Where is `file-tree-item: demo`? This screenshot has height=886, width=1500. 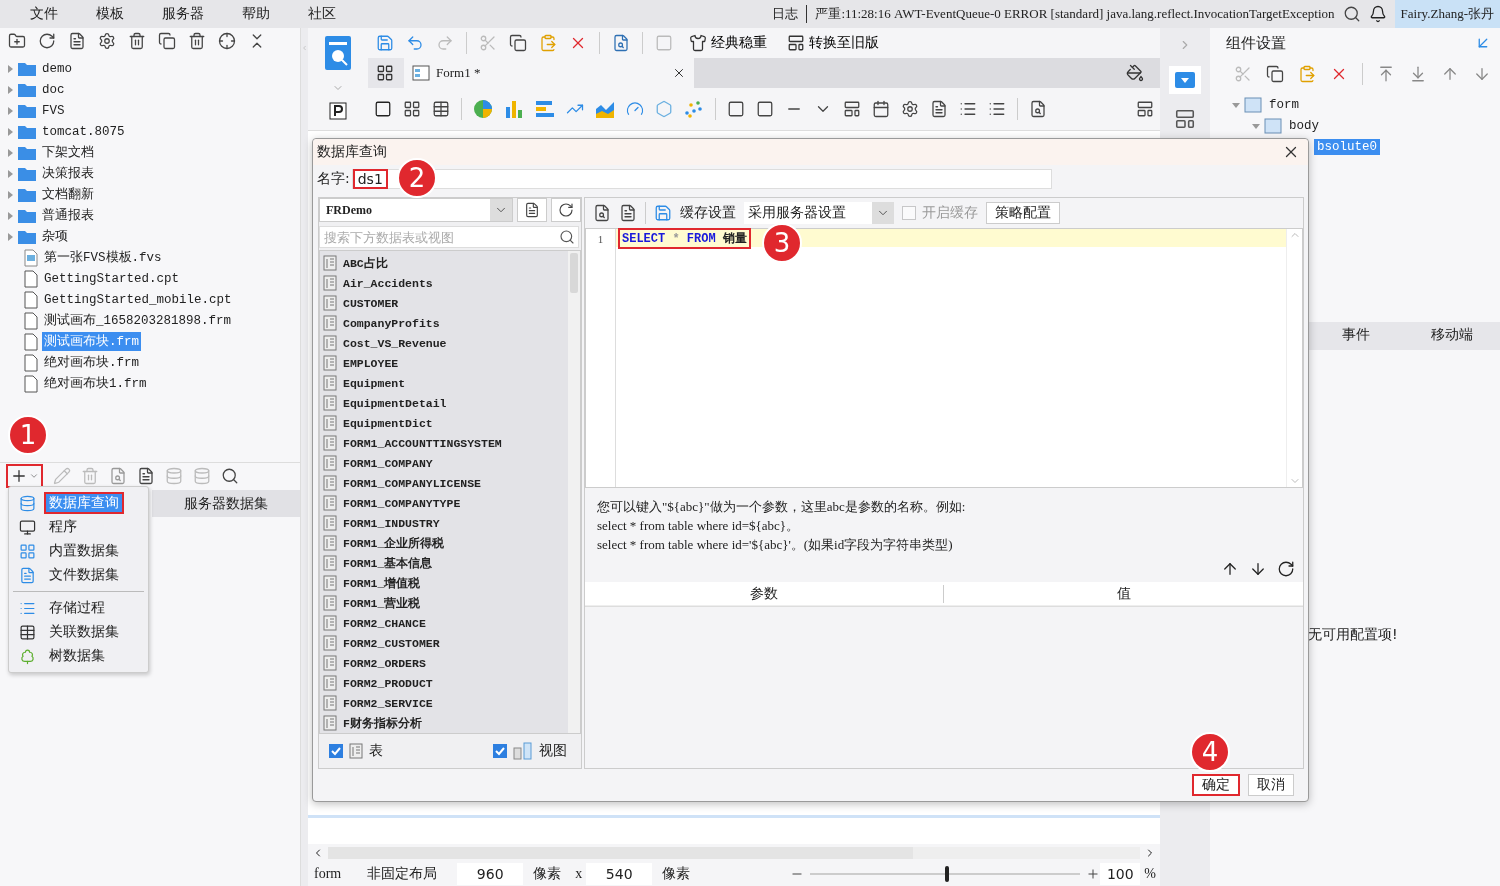
file-tree-item: demo is located at coordinates (57, 68).